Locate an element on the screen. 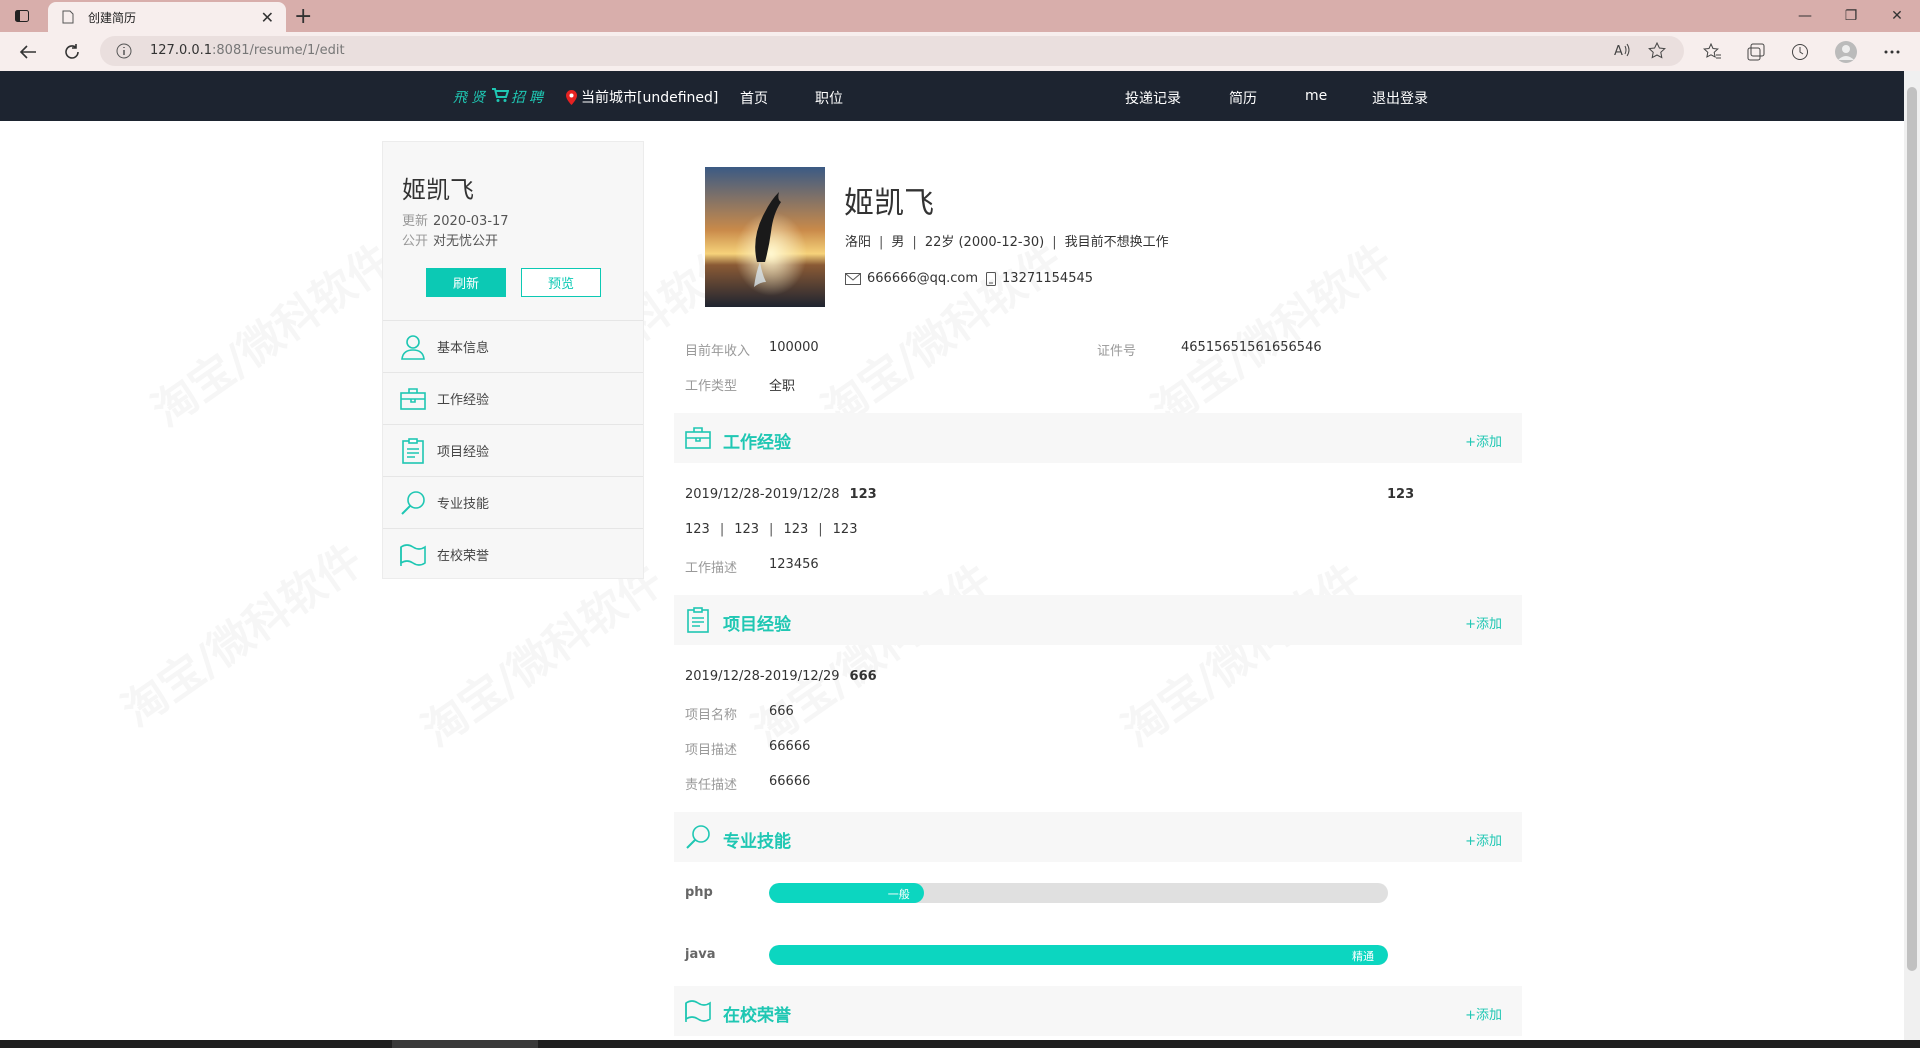  history-icon is located at coordinates (1800, 52).